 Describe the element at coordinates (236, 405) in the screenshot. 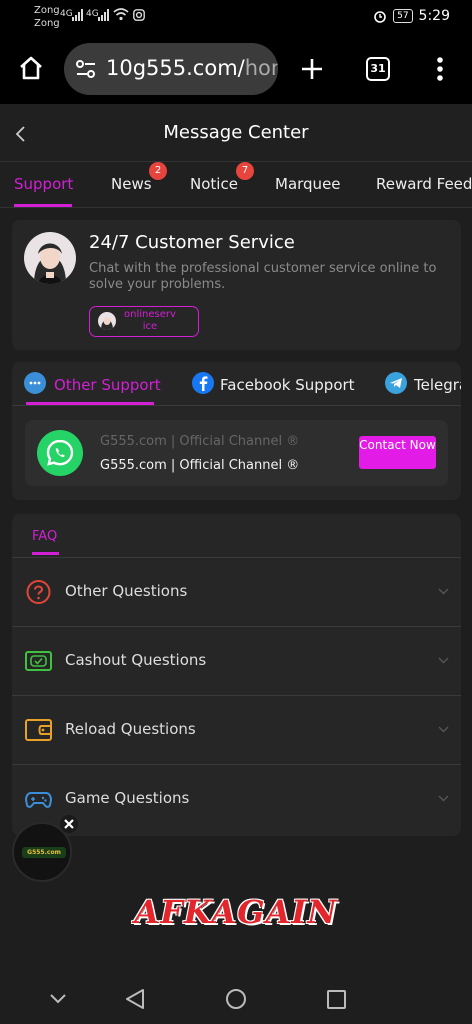

I see `divider` at that location.